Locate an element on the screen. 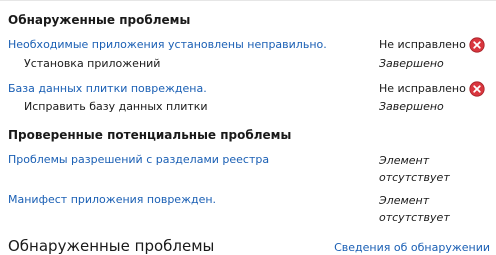 This screenshot has width=496, height=255. sub-status-app-installation: Завершено is located at coordinates (411, 63).